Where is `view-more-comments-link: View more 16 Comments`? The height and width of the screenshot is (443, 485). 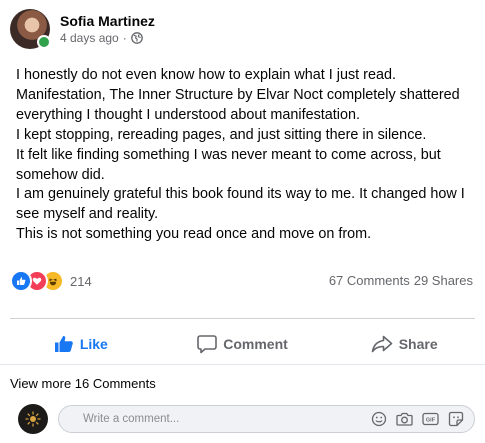
view-more-comments-link: View more 16 Comments is located at coordinates (83, 383).